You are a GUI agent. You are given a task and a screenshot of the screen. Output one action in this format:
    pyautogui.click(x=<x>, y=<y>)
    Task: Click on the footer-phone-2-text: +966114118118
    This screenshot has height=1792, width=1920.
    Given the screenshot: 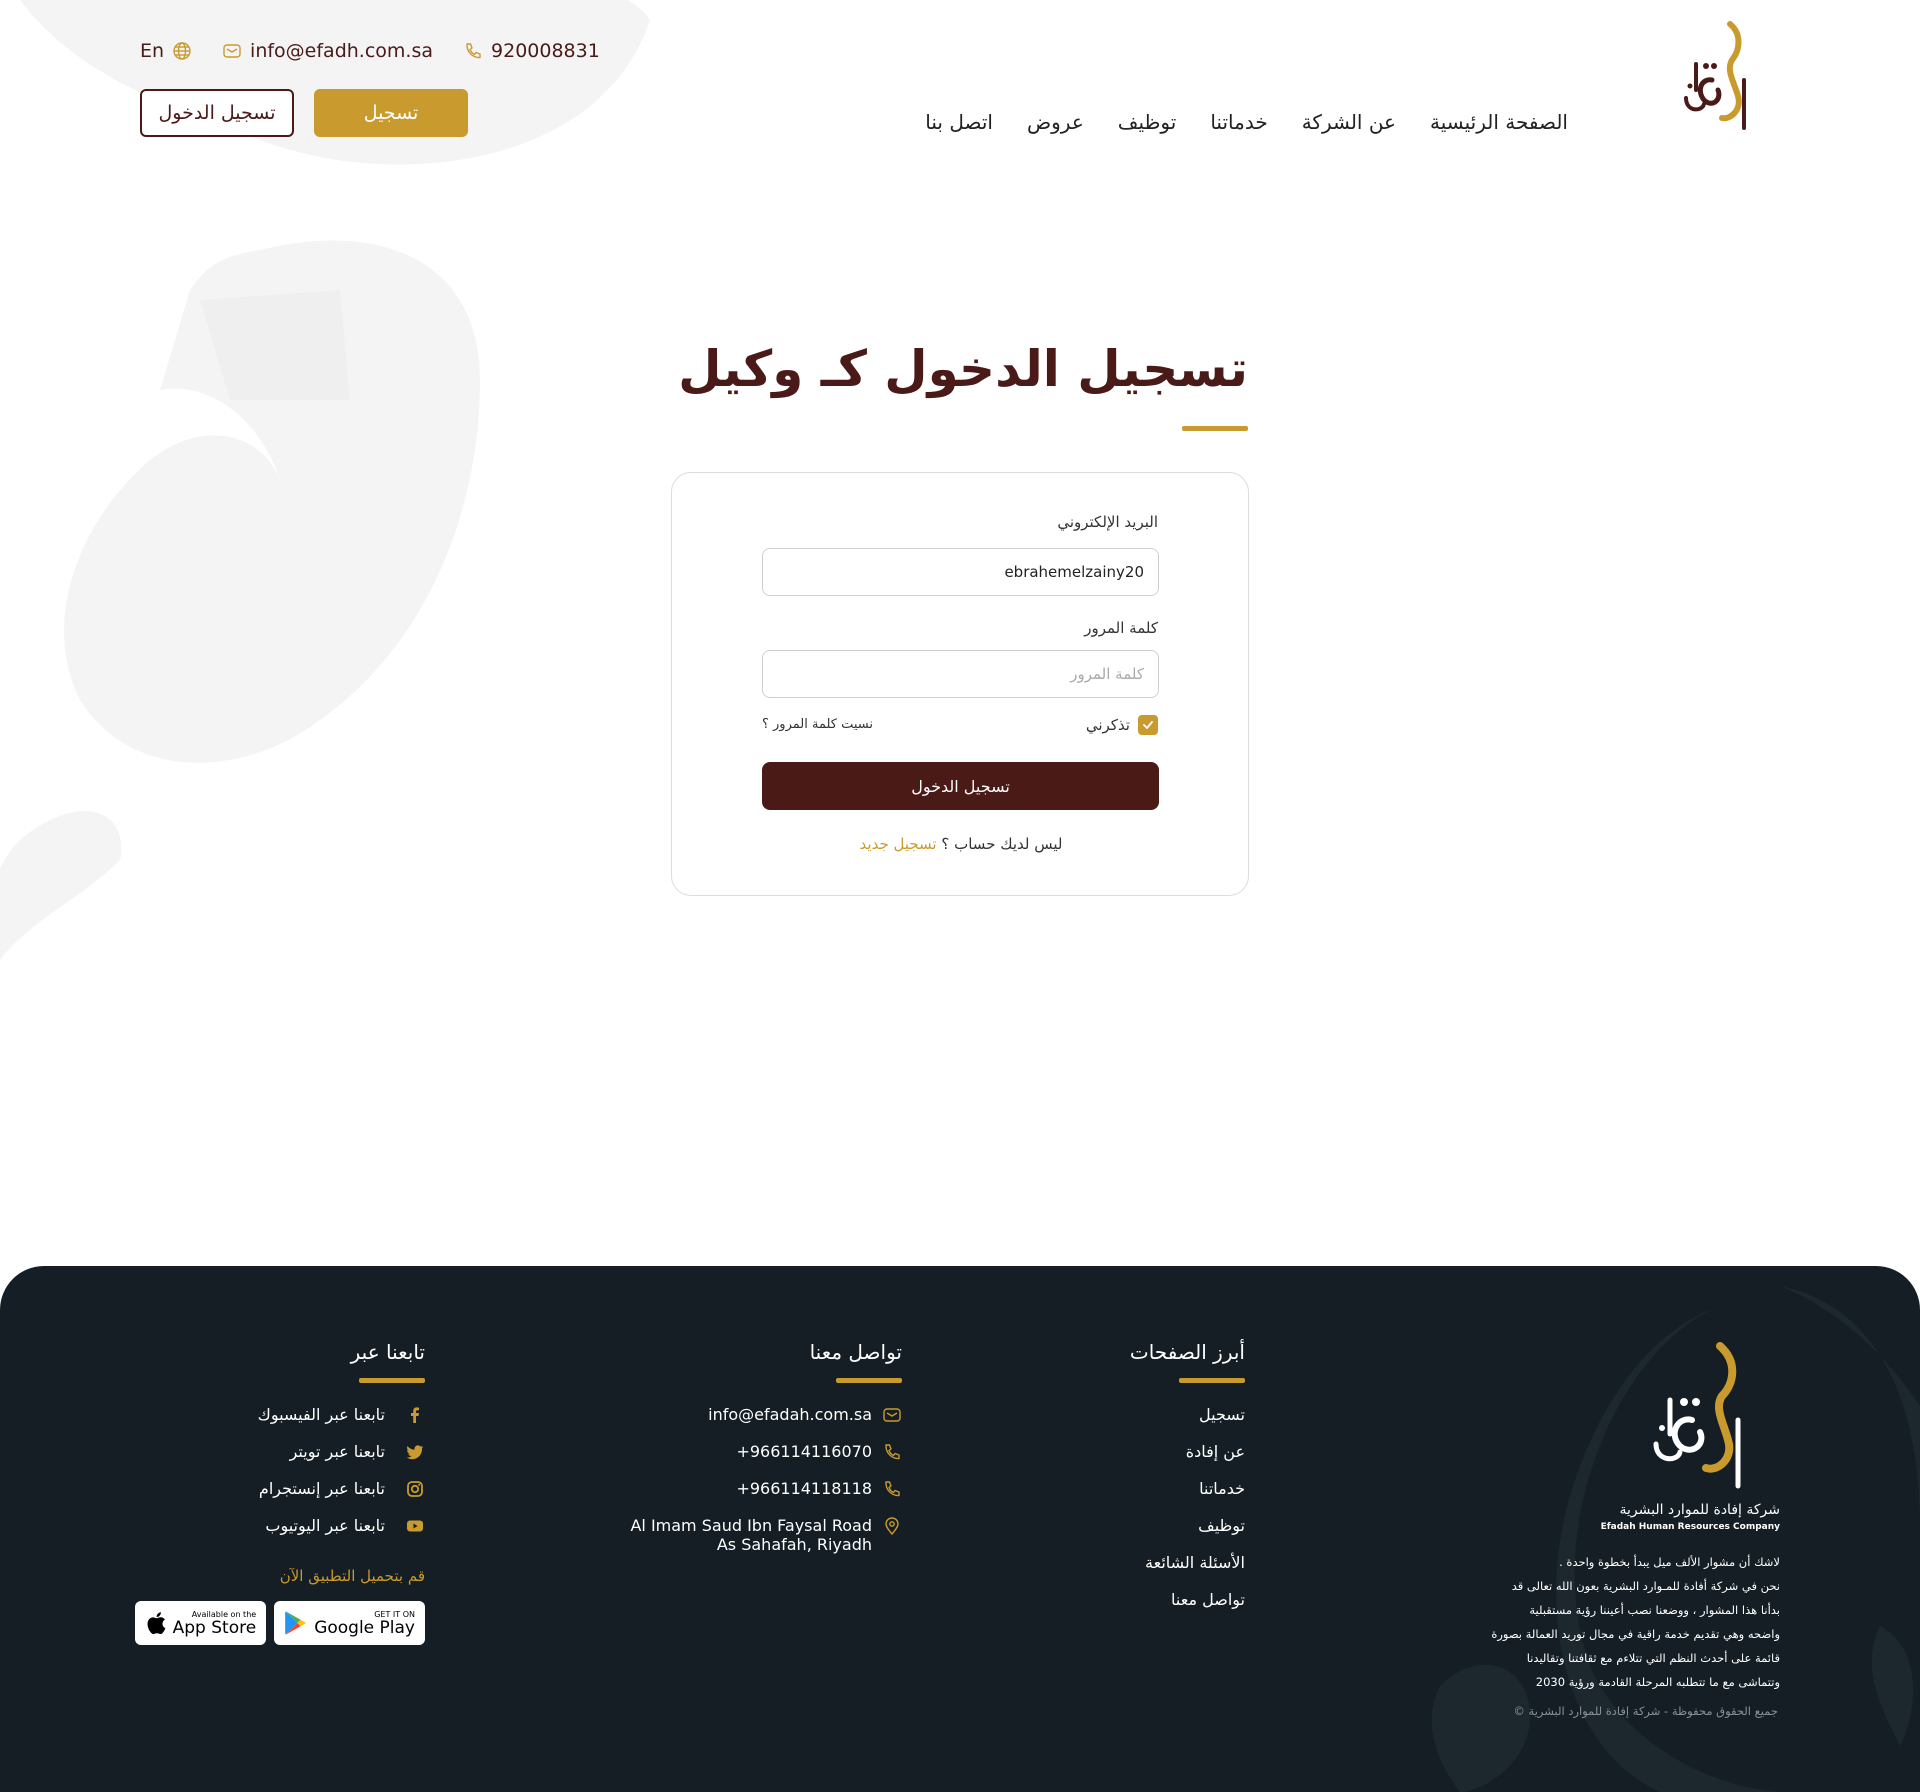 What is the action you would take?
    pyautogui.click(x=804, y=1488)
    